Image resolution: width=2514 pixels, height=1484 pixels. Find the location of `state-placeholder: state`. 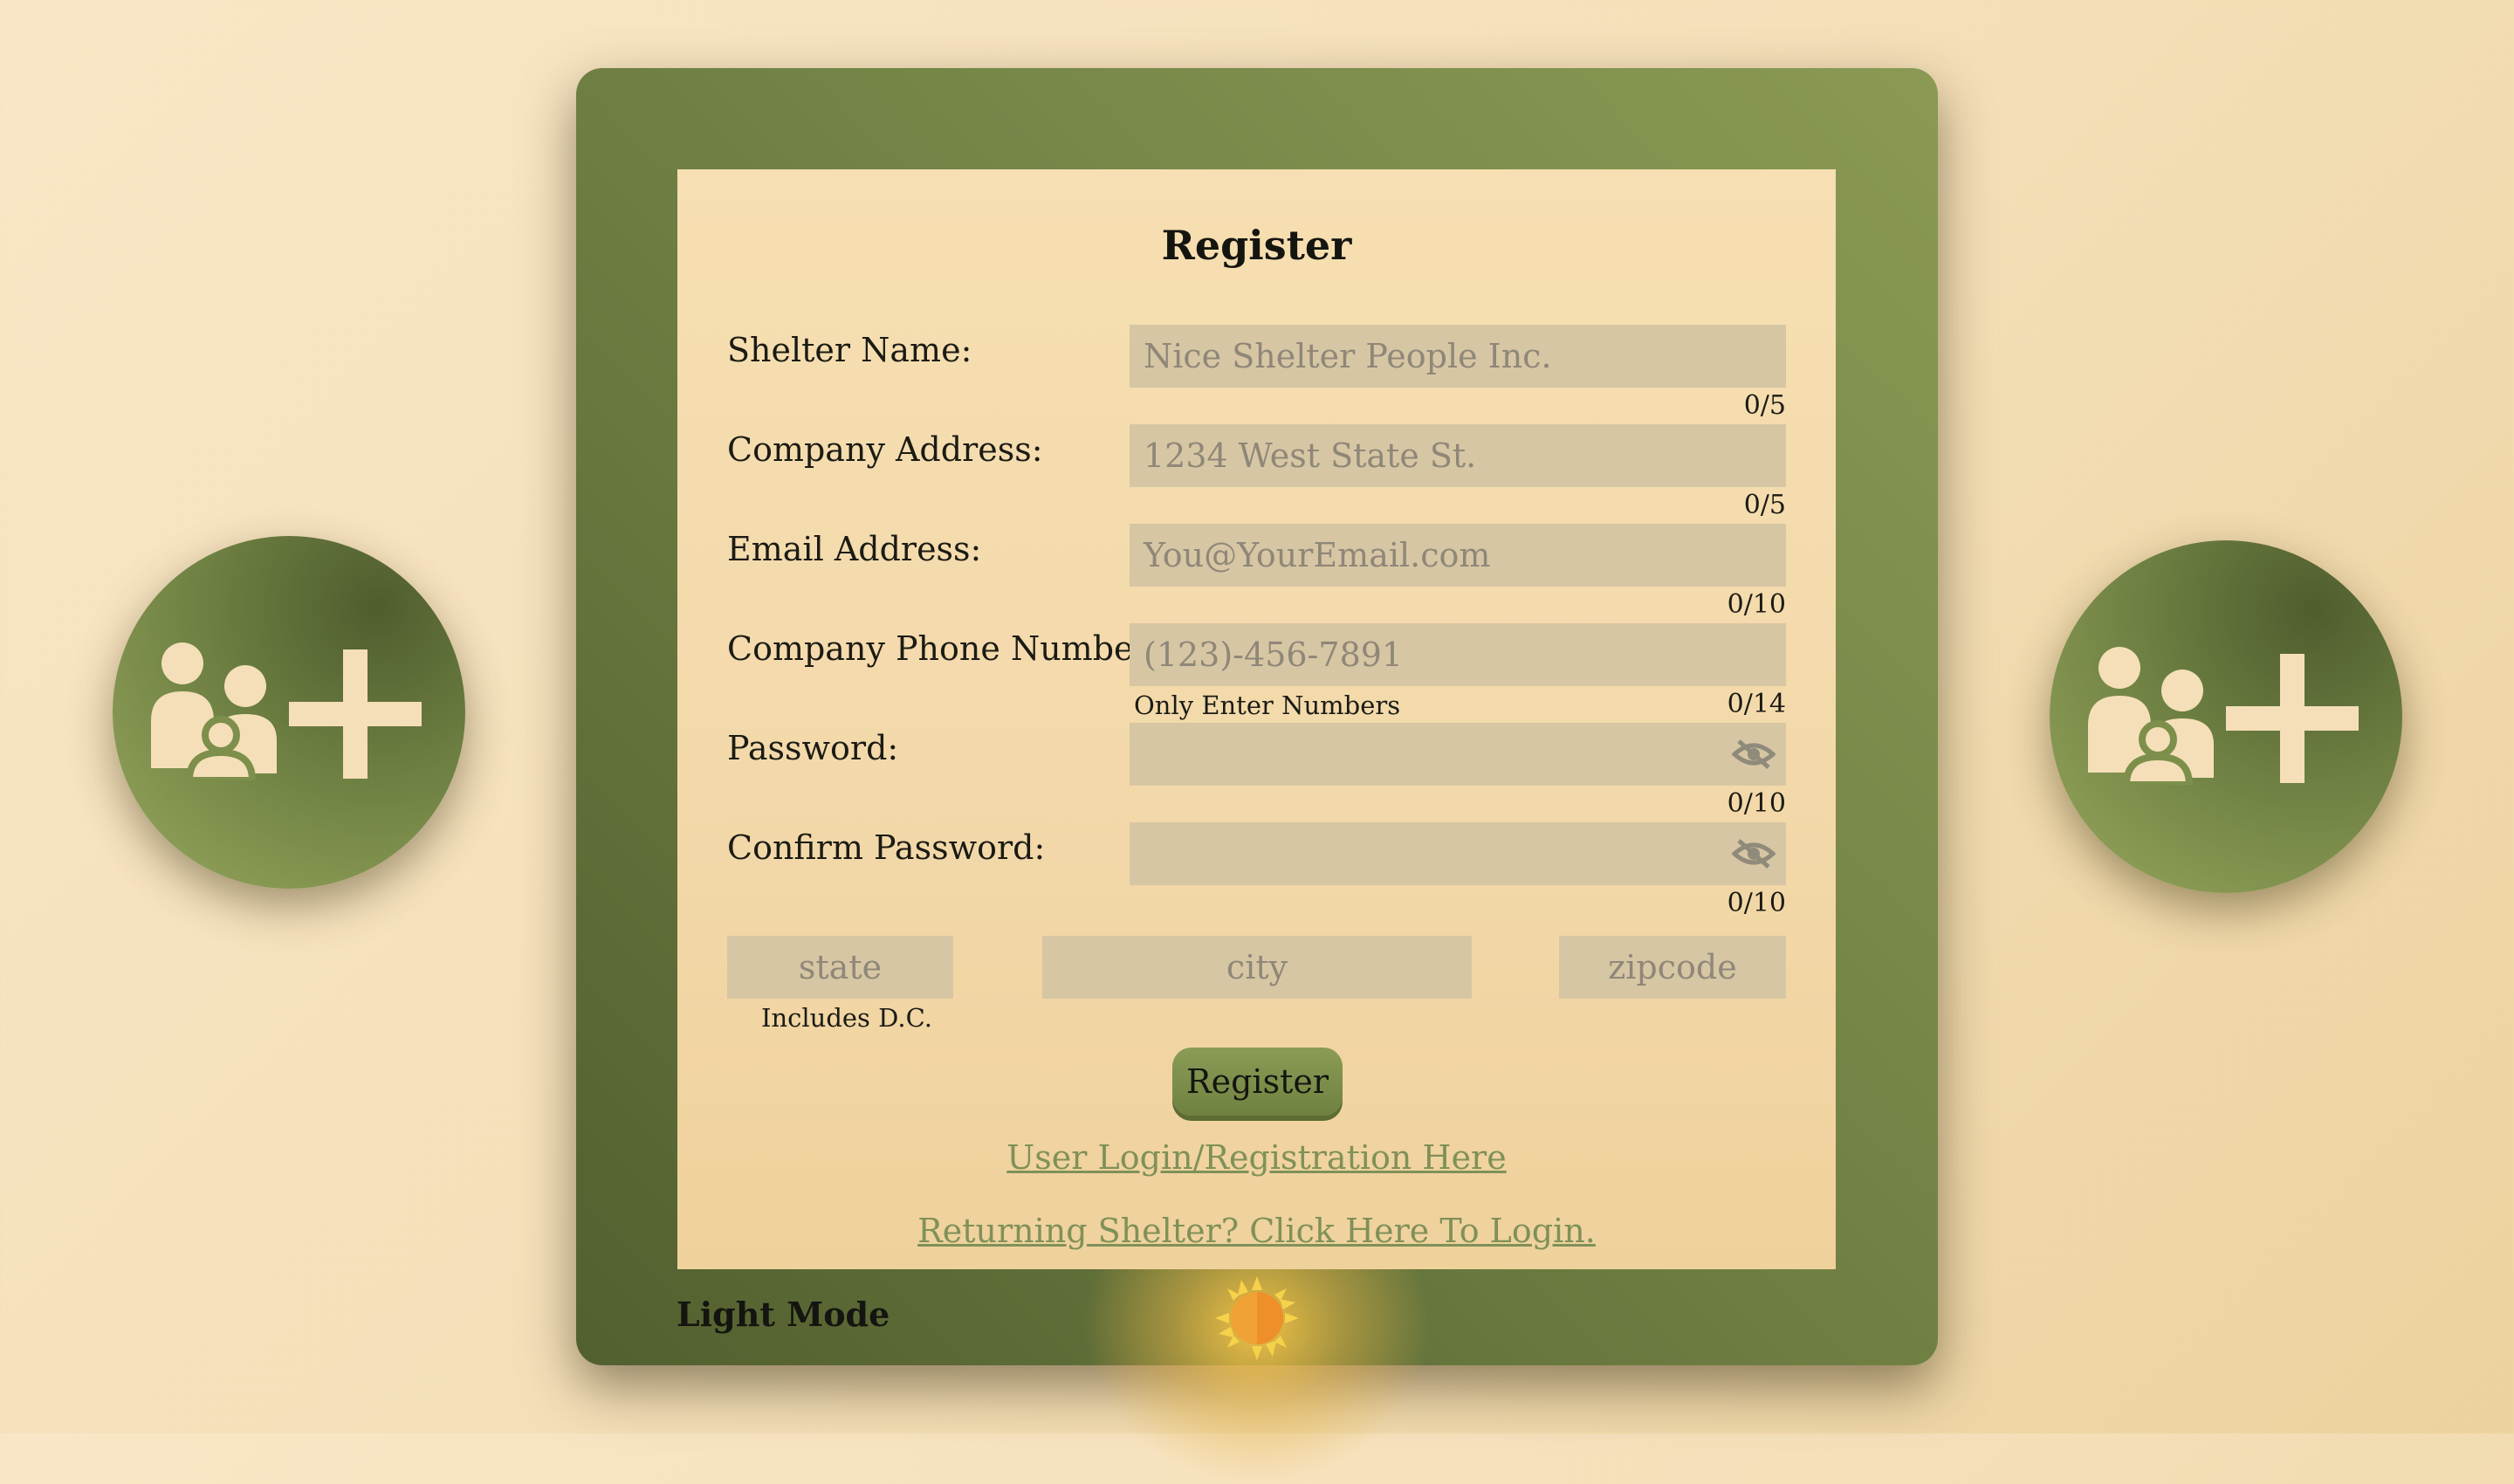

state-placeholder: state is located at coordinates (840, 967).